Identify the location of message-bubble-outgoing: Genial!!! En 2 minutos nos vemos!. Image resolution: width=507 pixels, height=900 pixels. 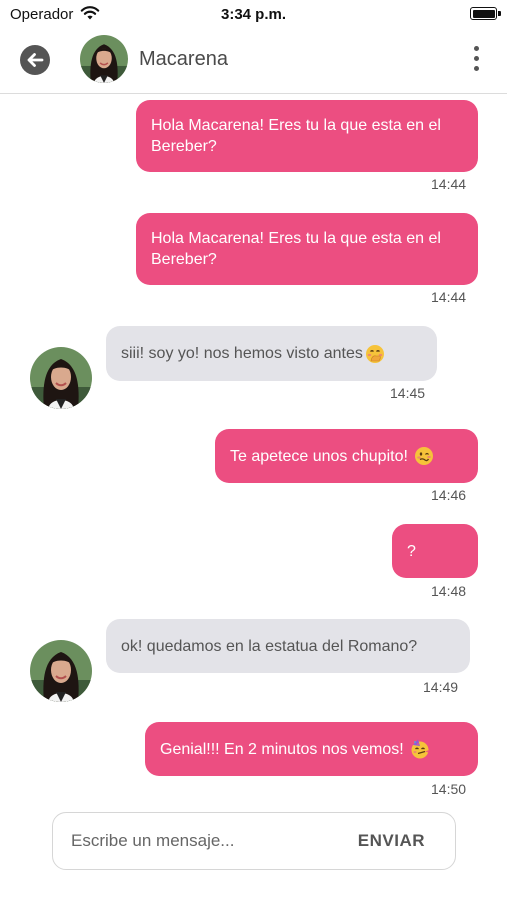
(311, 749).